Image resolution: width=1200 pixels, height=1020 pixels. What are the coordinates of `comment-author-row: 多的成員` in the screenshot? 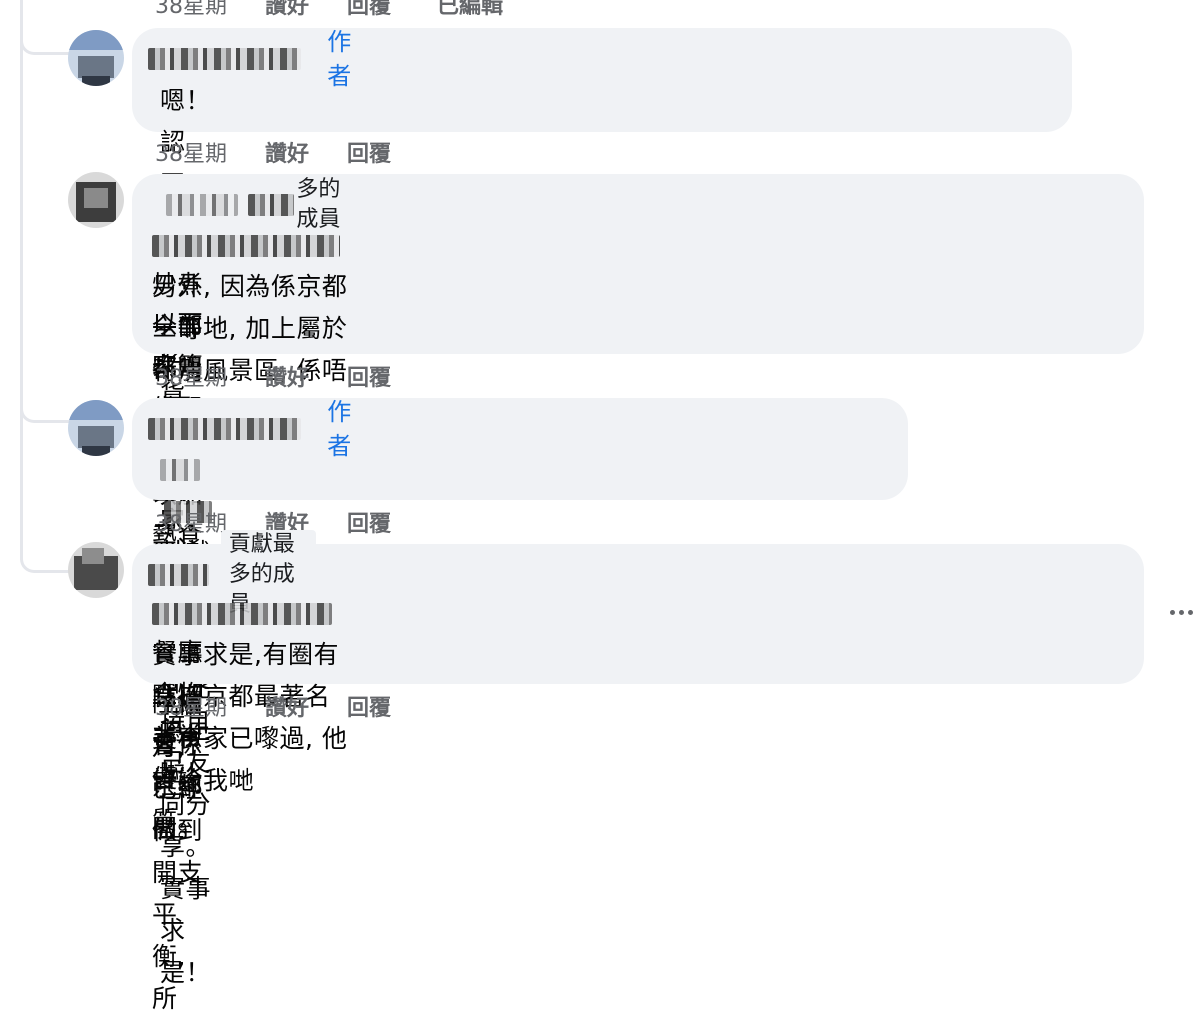 It's located at (264, 204).